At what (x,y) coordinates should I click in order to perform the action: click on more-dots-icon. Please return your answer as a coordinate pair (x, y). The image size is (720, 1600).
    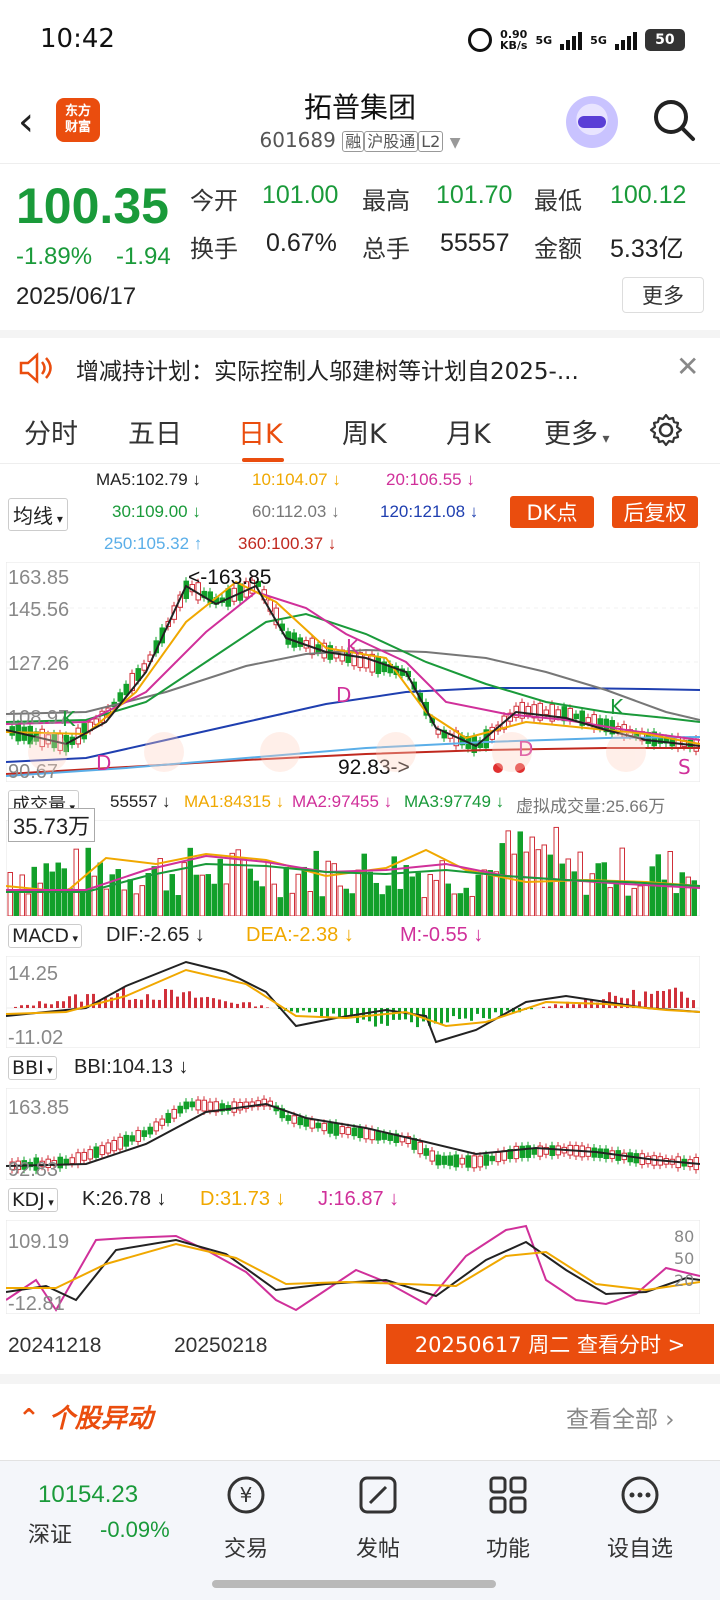
    Looking at the image, I should click on (640, 1495).